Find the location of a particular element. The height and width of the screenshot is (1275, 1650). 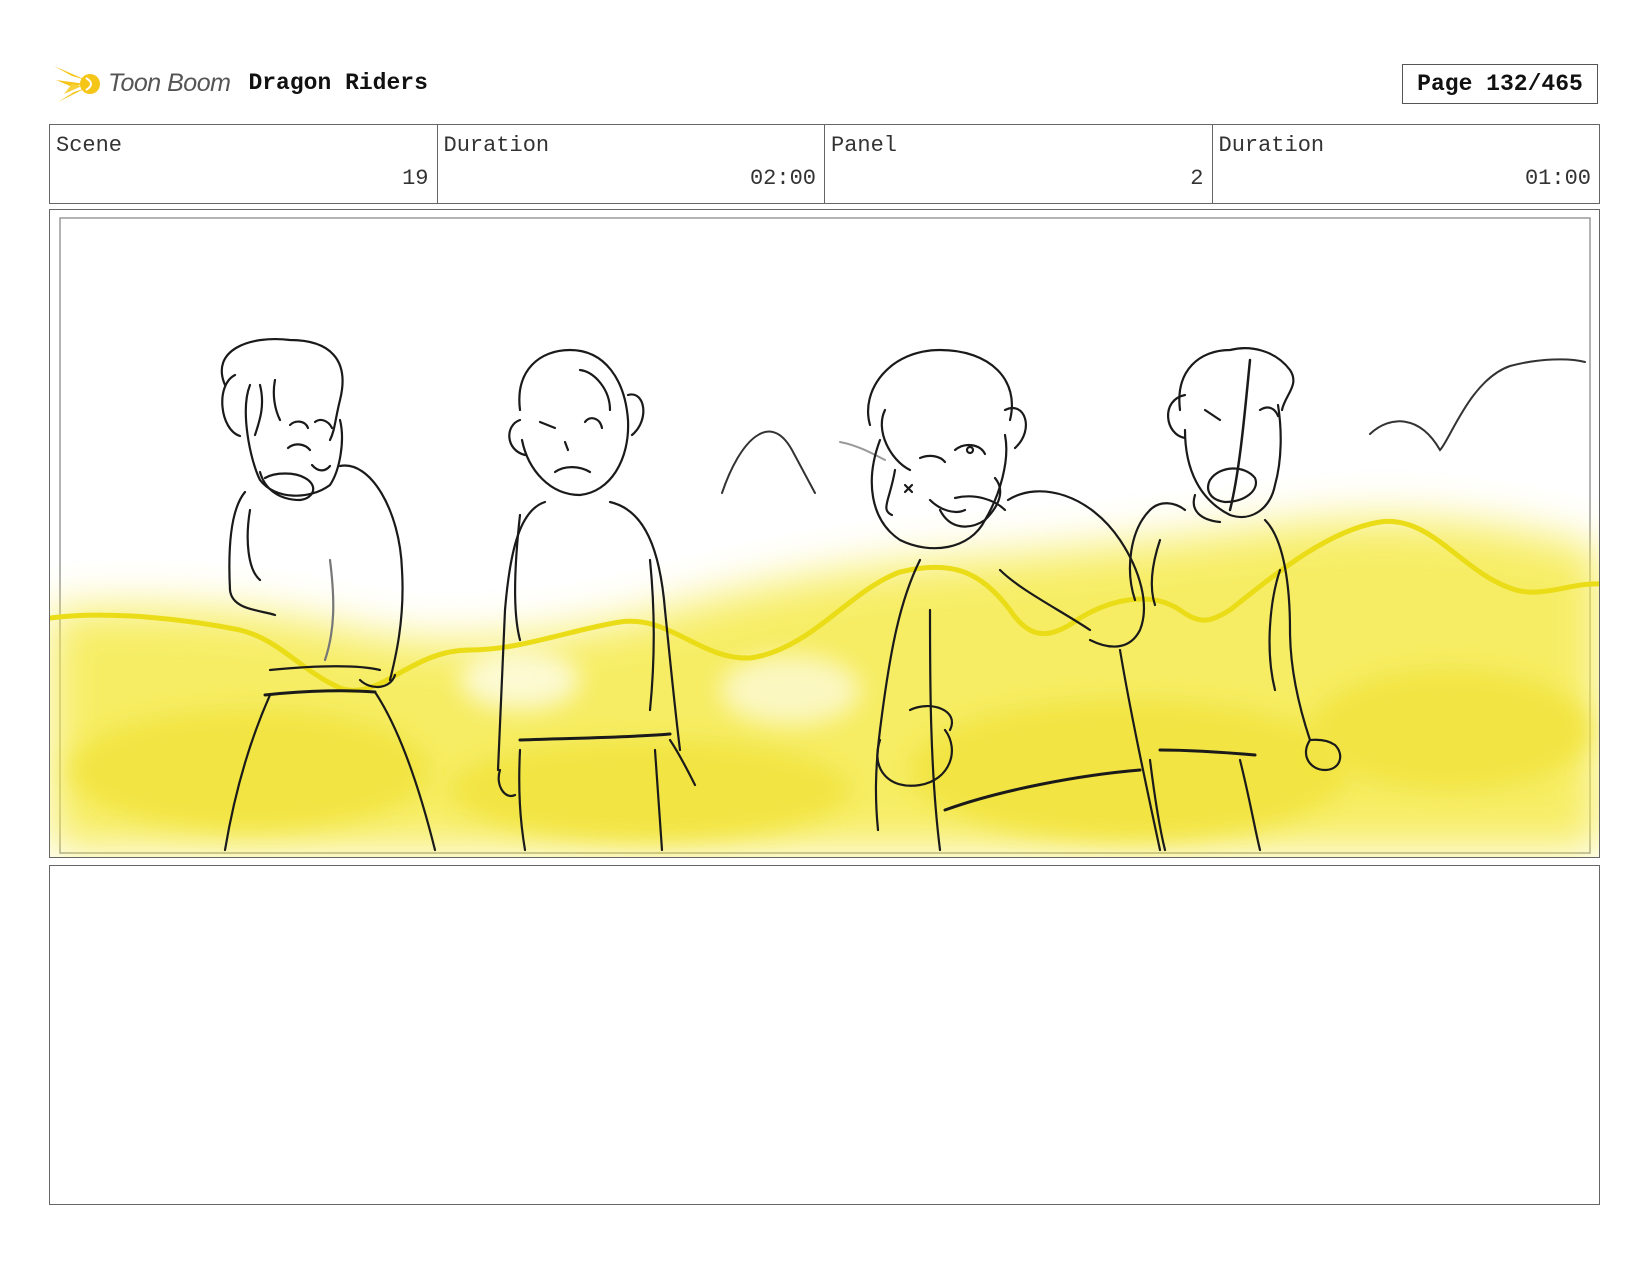

page-header: Toon Boom Dragon Riders is located at coordinates (240, 83).